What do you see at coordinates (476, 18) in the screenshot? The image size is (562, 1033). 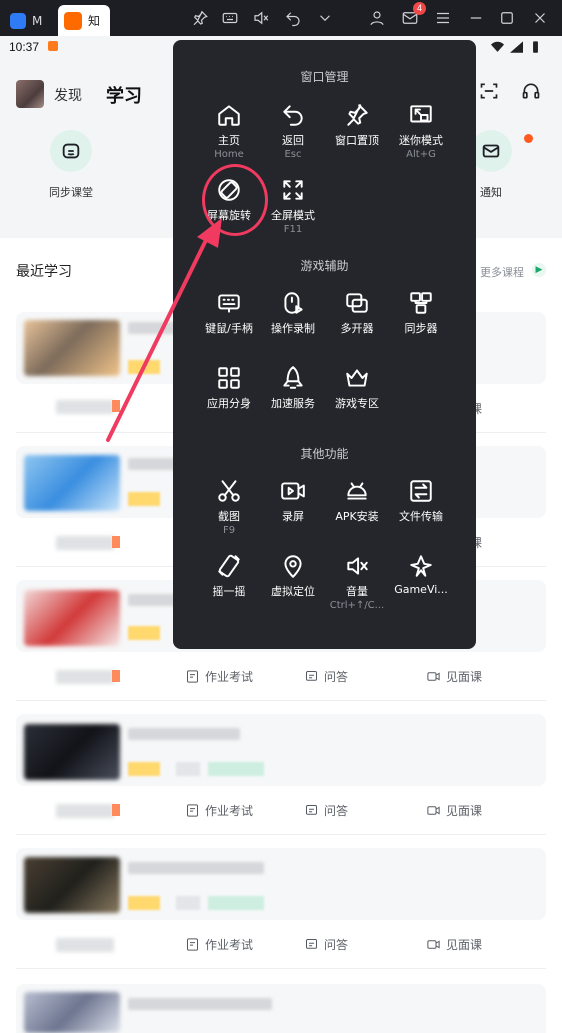 I see `minimize-icon` at bounding box center [476, 18].